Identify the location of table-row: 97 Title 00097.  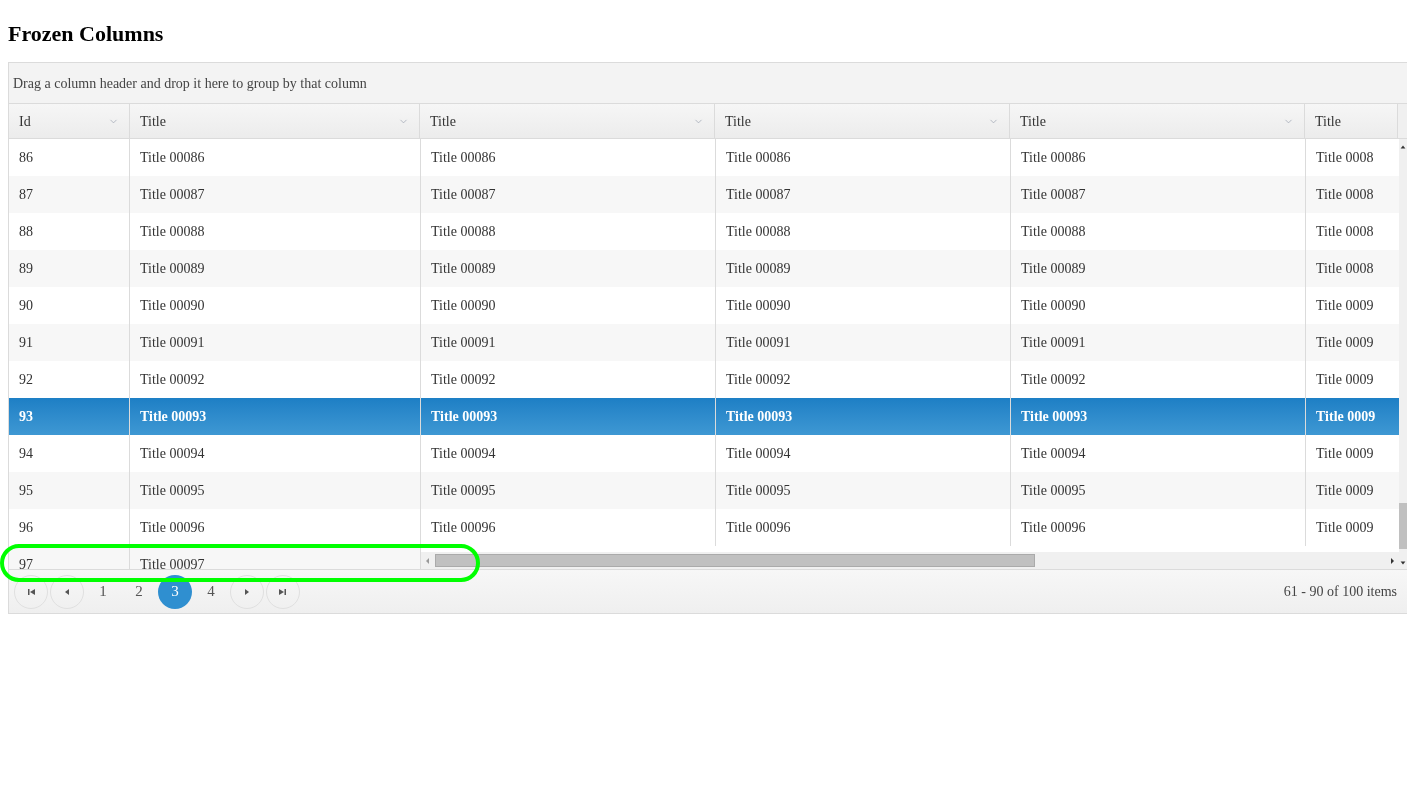
(214, 557).